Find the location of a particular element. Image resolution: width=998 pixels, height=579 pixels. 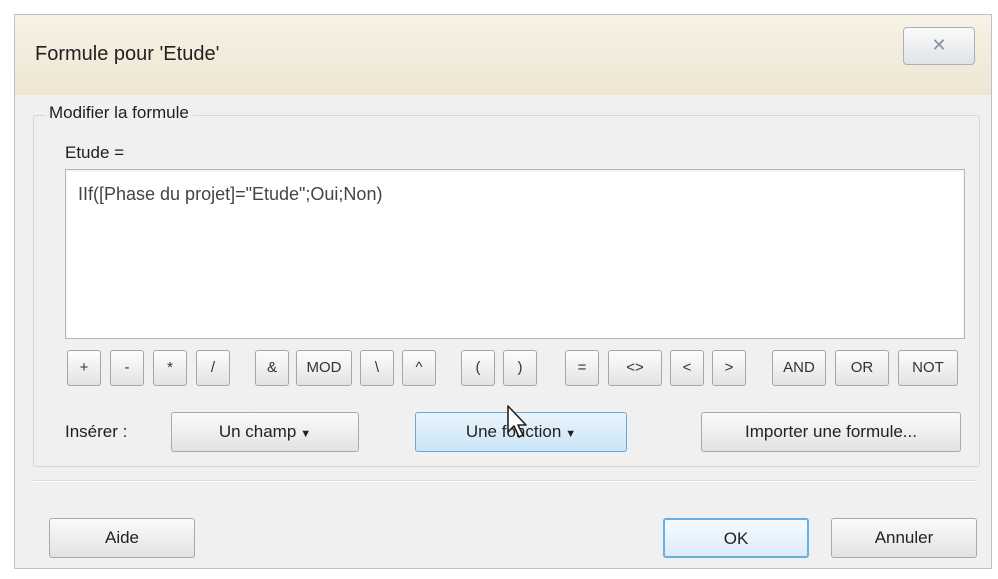

ok-button-label: OK is located at coordinates (736, 538).